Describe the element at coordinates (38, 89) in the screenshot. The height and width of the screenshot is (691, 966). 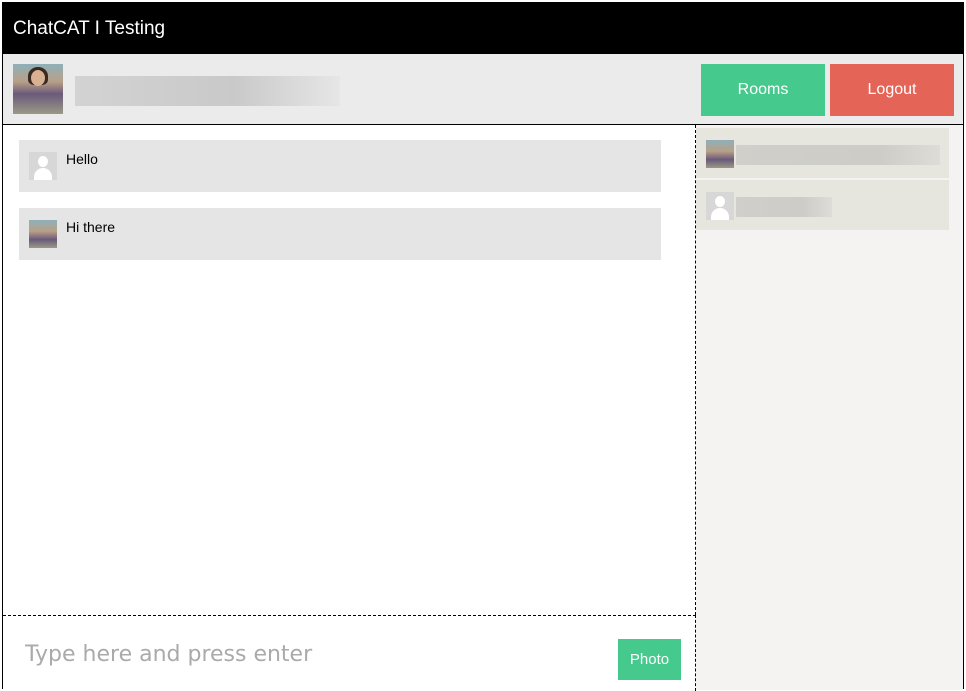
I see `current-user-avatar` at that location.